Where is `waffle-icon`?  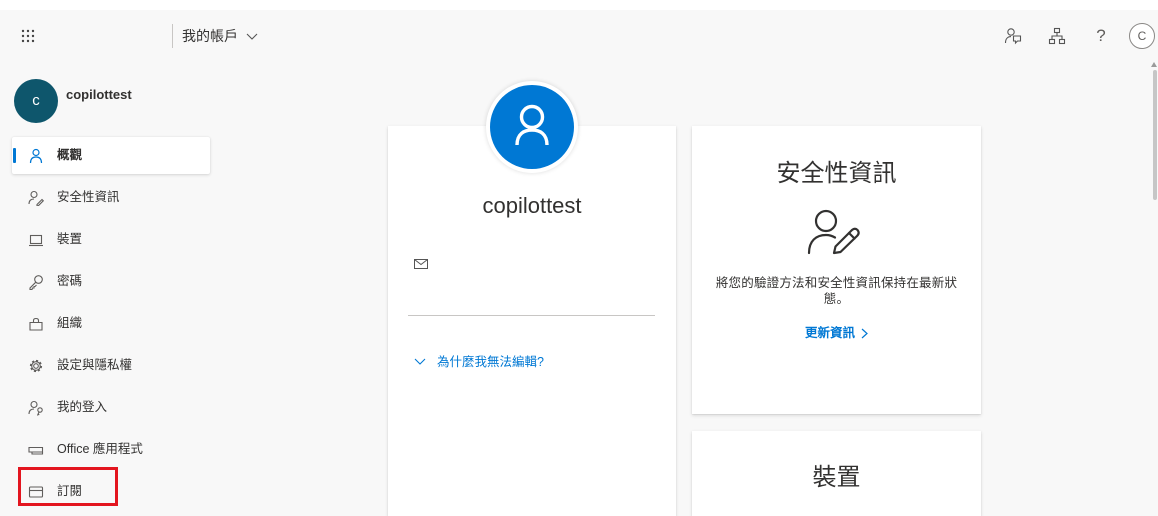 waffle-icon is located at coordinates (28, 36).